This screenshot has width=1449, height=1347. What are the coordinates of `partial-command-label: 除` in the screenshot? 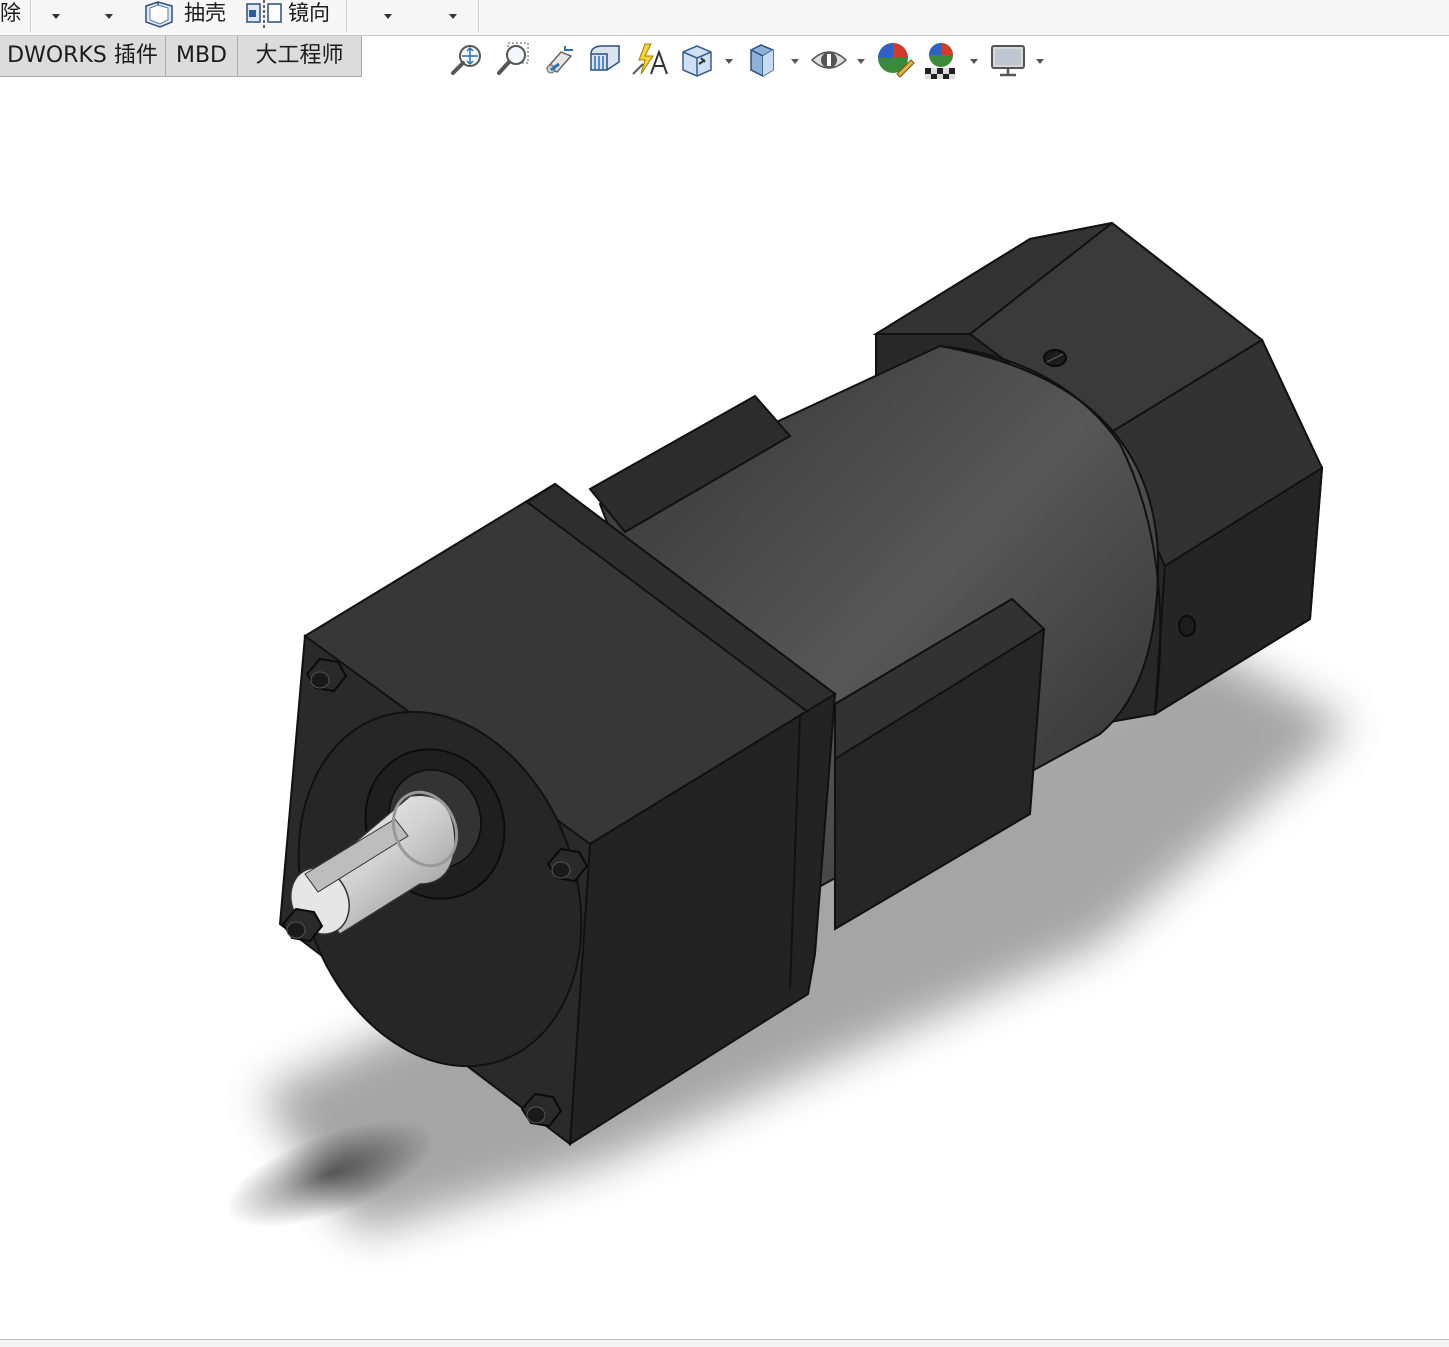 It's located at (10, 14).